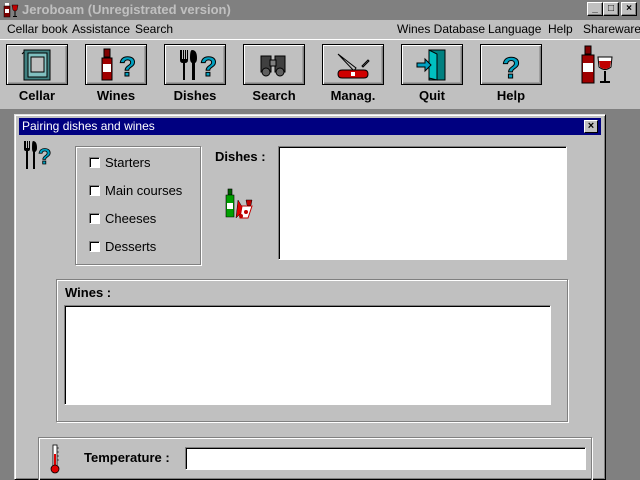 This screenshot has height=480, width=640. Describe the element at coordinates (432, 95) in the screenshot. I see `quit-label: Quit` at that location.